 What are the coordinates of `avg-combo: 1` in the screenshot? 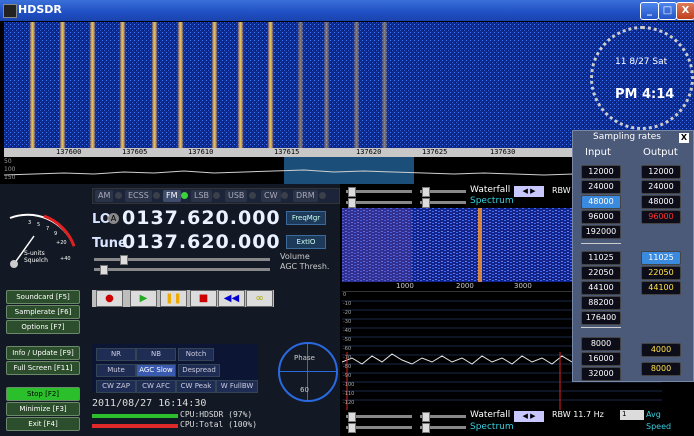 It's located at (632, 415).